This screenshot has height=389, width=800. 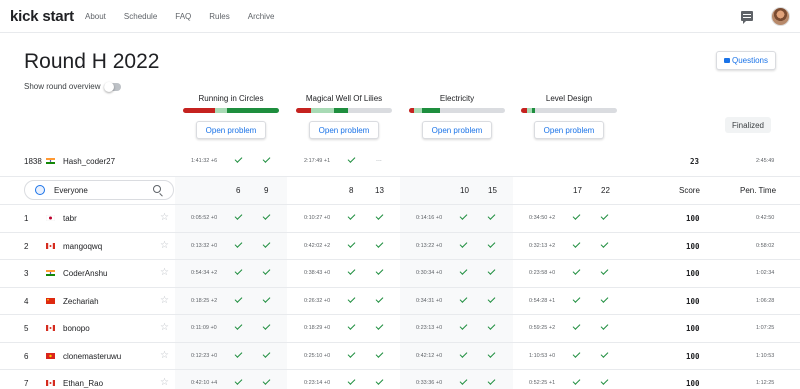 I want to click on scope-label: Everyone, so click(x=71, y=190).